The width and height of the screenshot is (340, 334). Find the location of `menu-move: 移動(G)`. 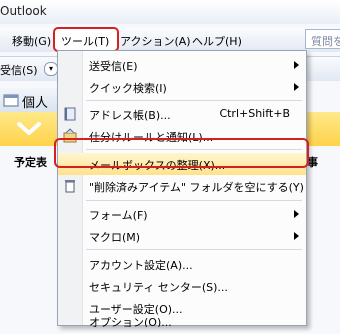

menu-move: 移動(G) is located at coordinates (31, 41).